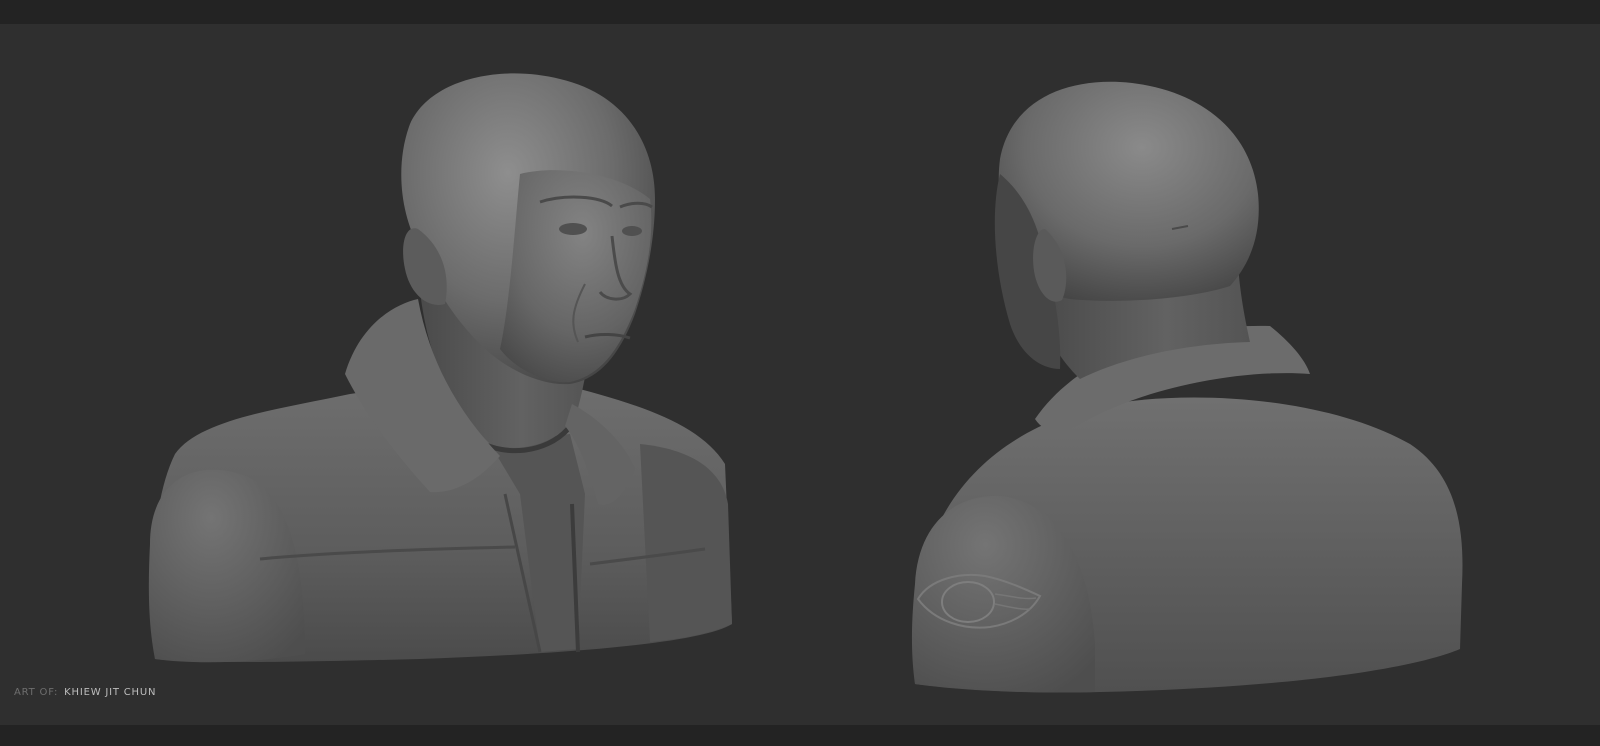 This screenshot has width=1600, height=746. I want to click on front-eye-right, so click(632, 231).